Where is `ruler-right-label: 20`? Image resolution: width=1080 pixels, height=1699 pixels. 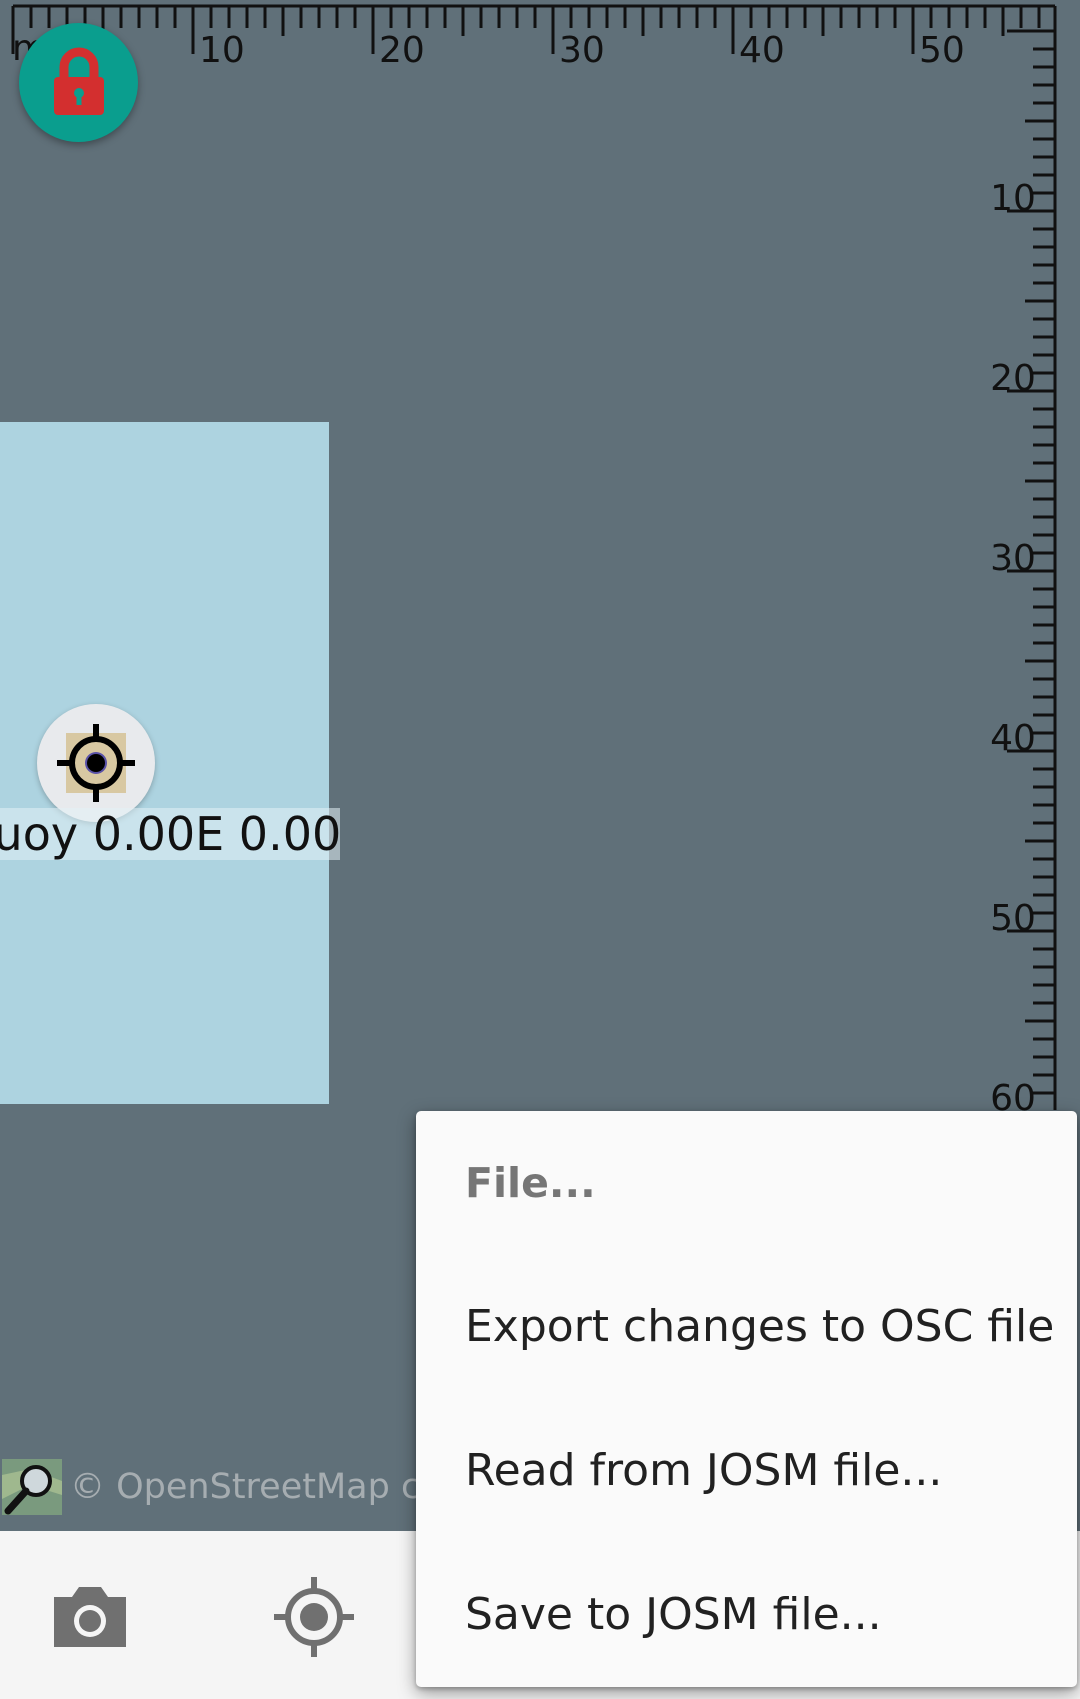 ruler-right-label: 20 is located at coordinates (1013, 378).